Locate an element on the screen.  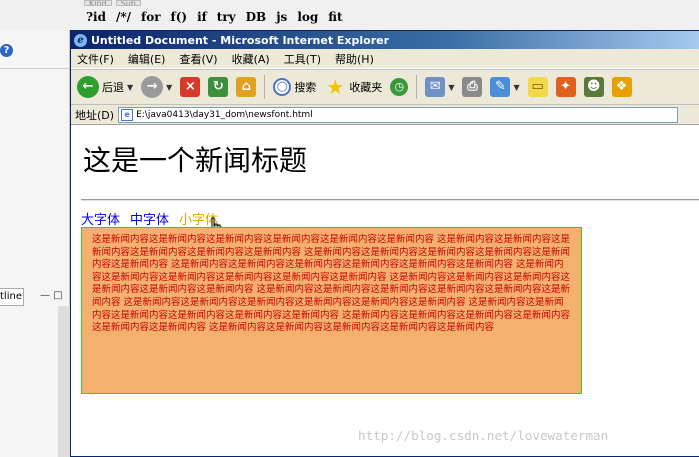
address-input: e E:\java0413\day31_dom\newsfont.html is located at coordinates (398, 114).